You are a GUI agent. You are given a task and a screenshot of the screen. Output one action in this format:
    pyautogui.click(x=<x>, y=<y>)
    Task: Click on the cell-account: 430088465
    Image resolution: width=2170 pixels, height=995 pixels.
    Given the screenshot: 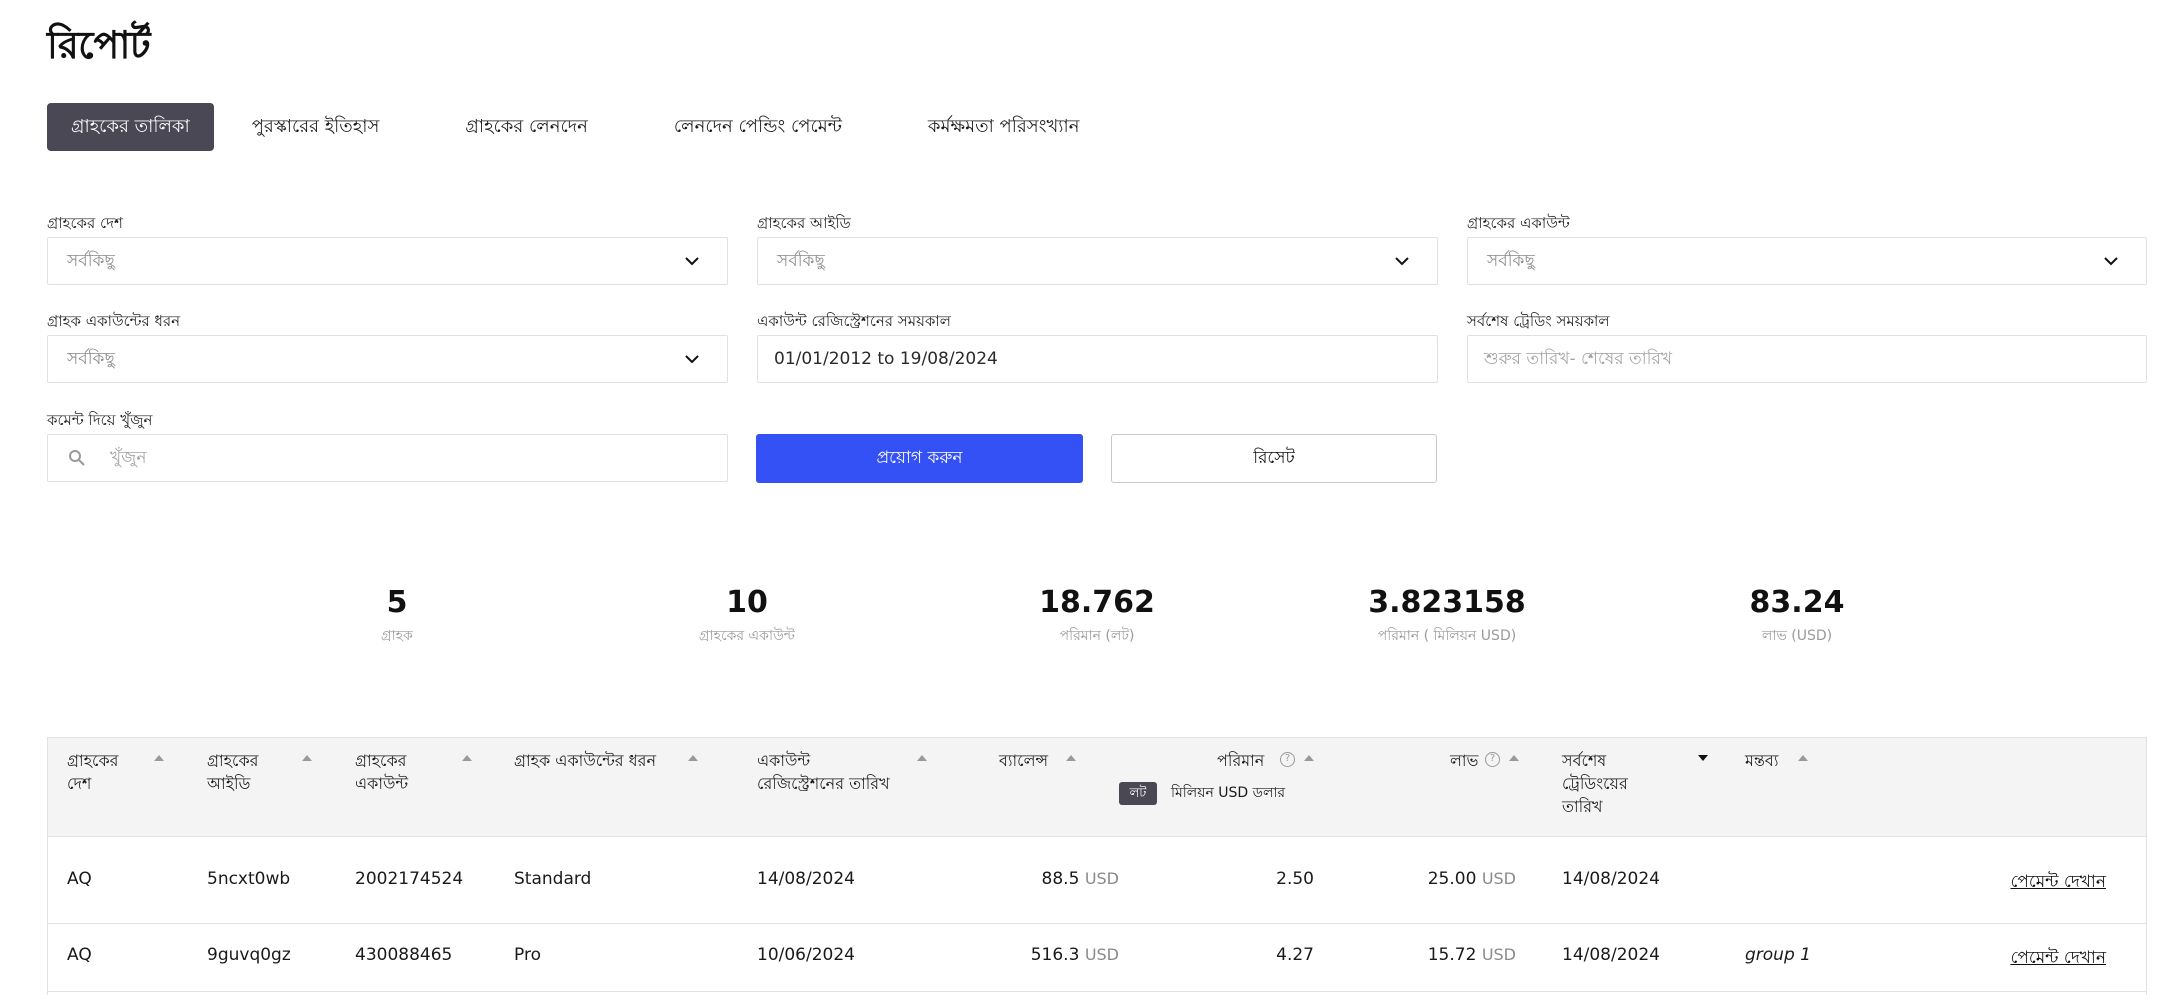 What is the action you would take?
    pyautogui.click(x=404, y=955)
    